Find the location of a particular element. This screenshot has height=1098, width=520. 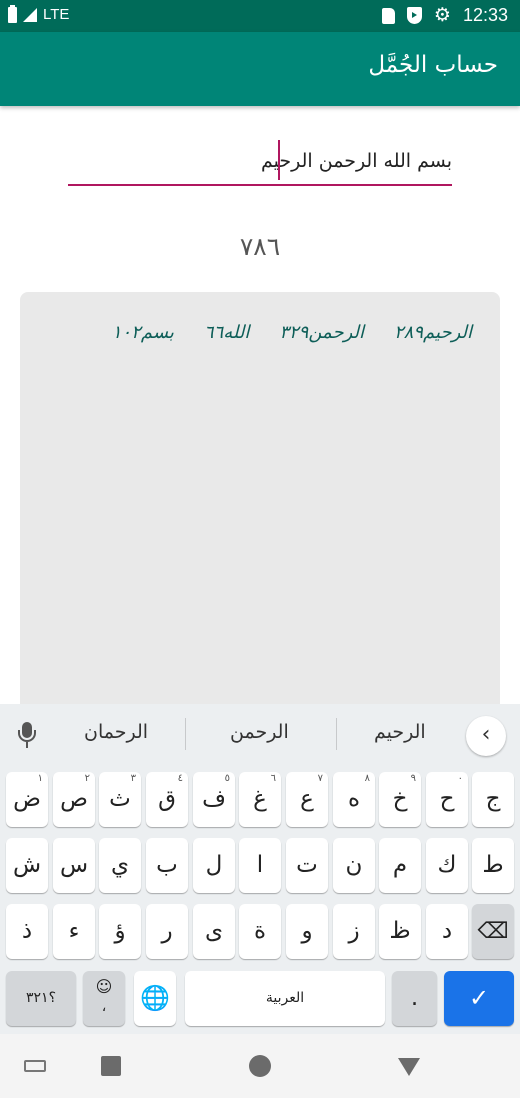

gear-icon: ⚙ is located at coordinates (442, 15).